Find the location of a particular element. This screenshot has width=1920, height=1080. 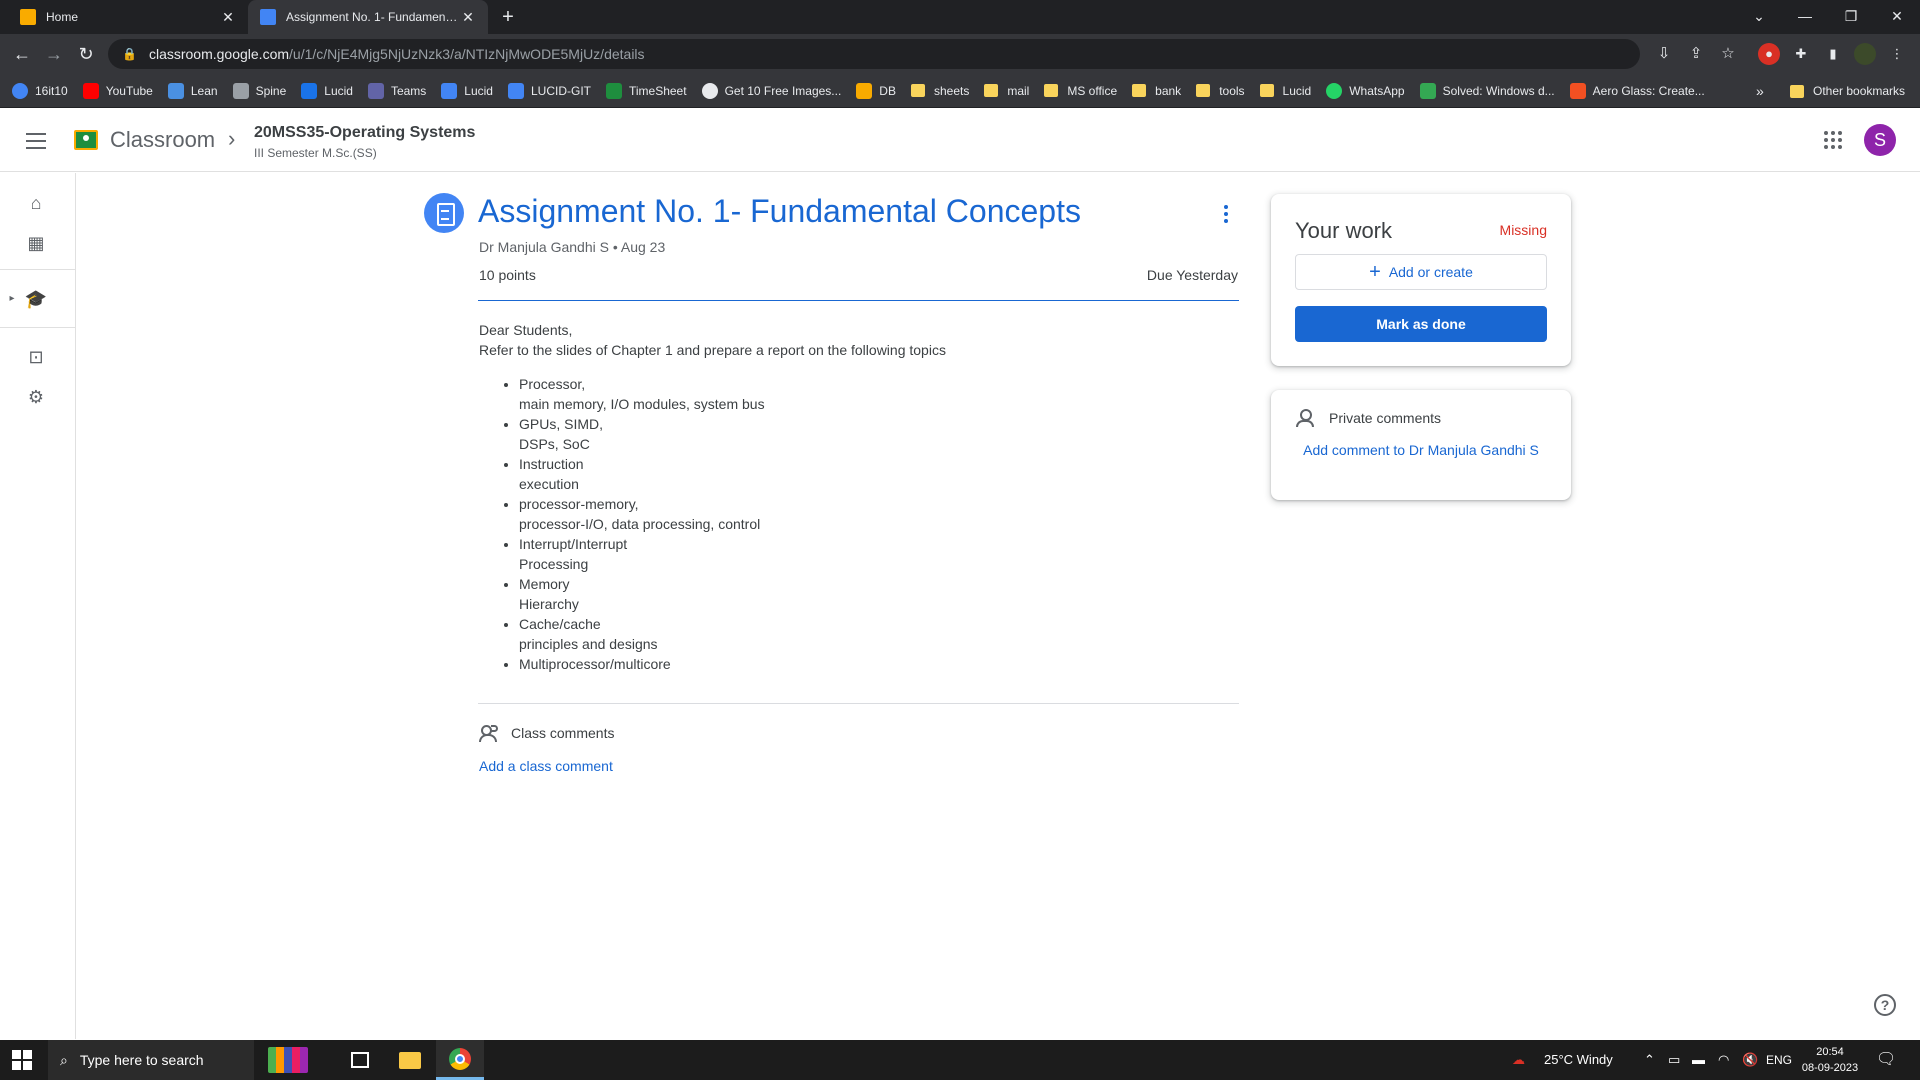

windows-start-icon is located at coordinates (22, 1060).